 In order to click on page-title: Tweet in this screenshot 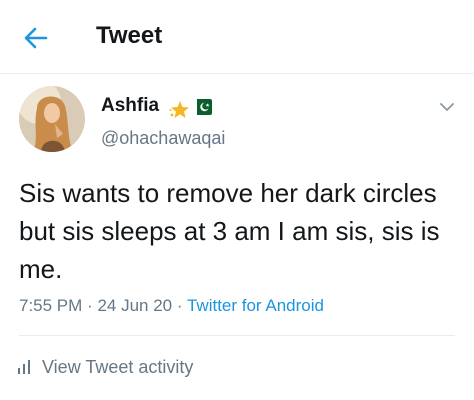, I will do `click(129, 35)`.